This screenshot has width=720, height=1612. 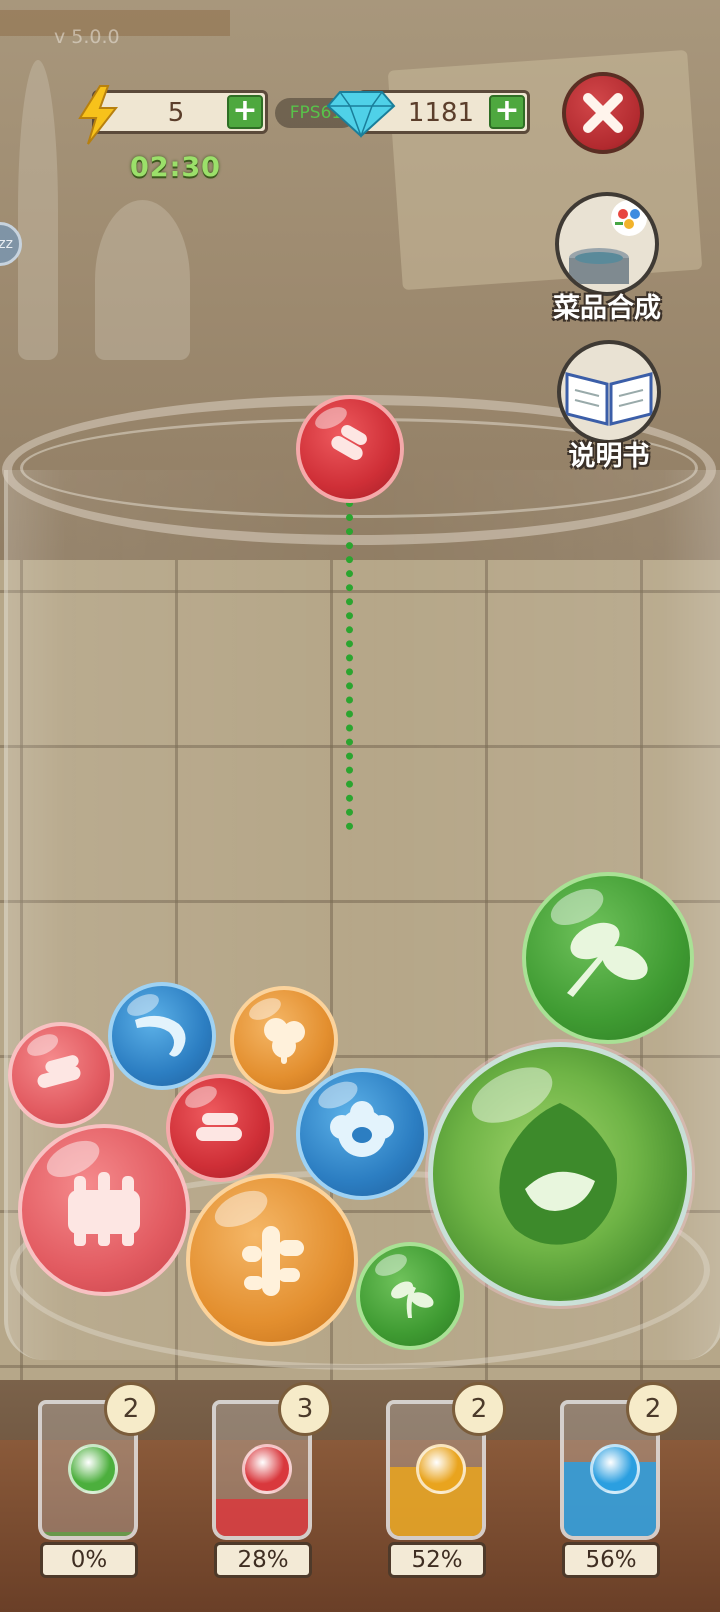 I want to click on spice-icon, so click(x=441, y=1469).